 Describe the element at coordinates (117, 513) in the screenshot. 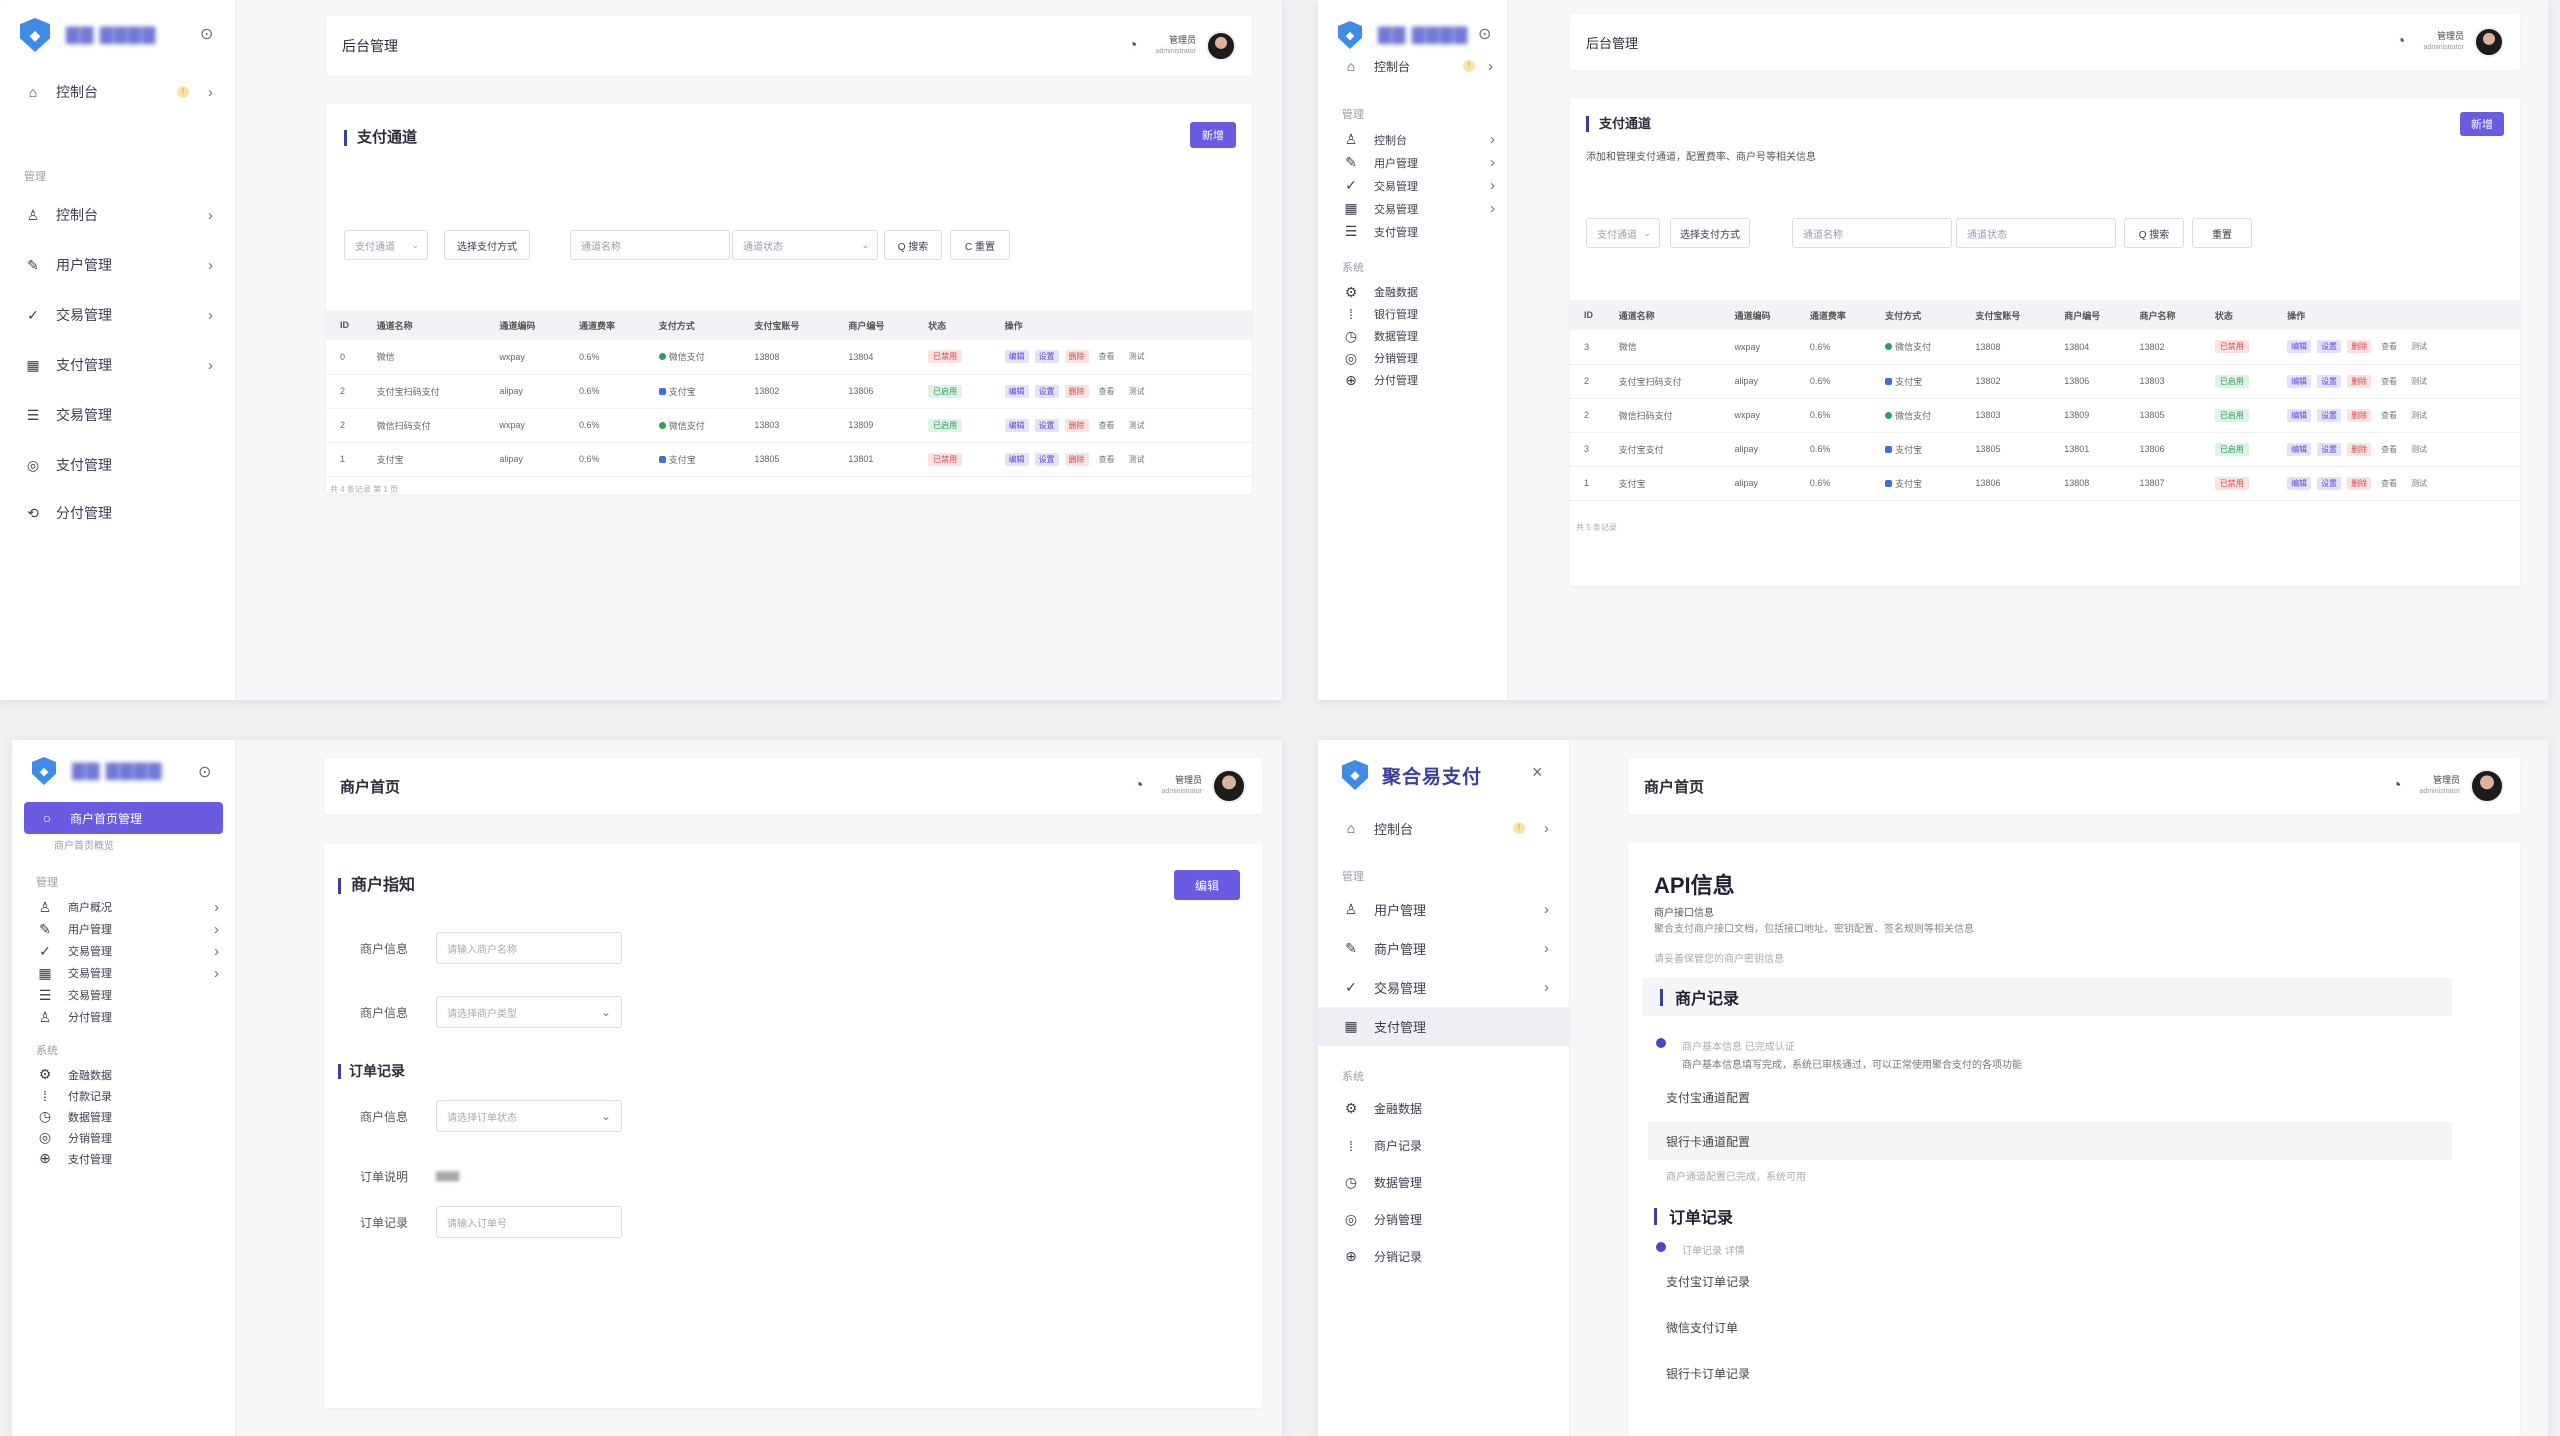

I see `sidebar-item-split: ⟲ 分付管理` at that location.